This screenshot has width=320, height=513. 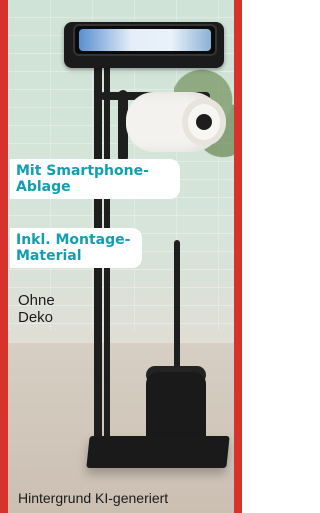 I want to click on toilet-paper-roll, so click(x=176, y=122).